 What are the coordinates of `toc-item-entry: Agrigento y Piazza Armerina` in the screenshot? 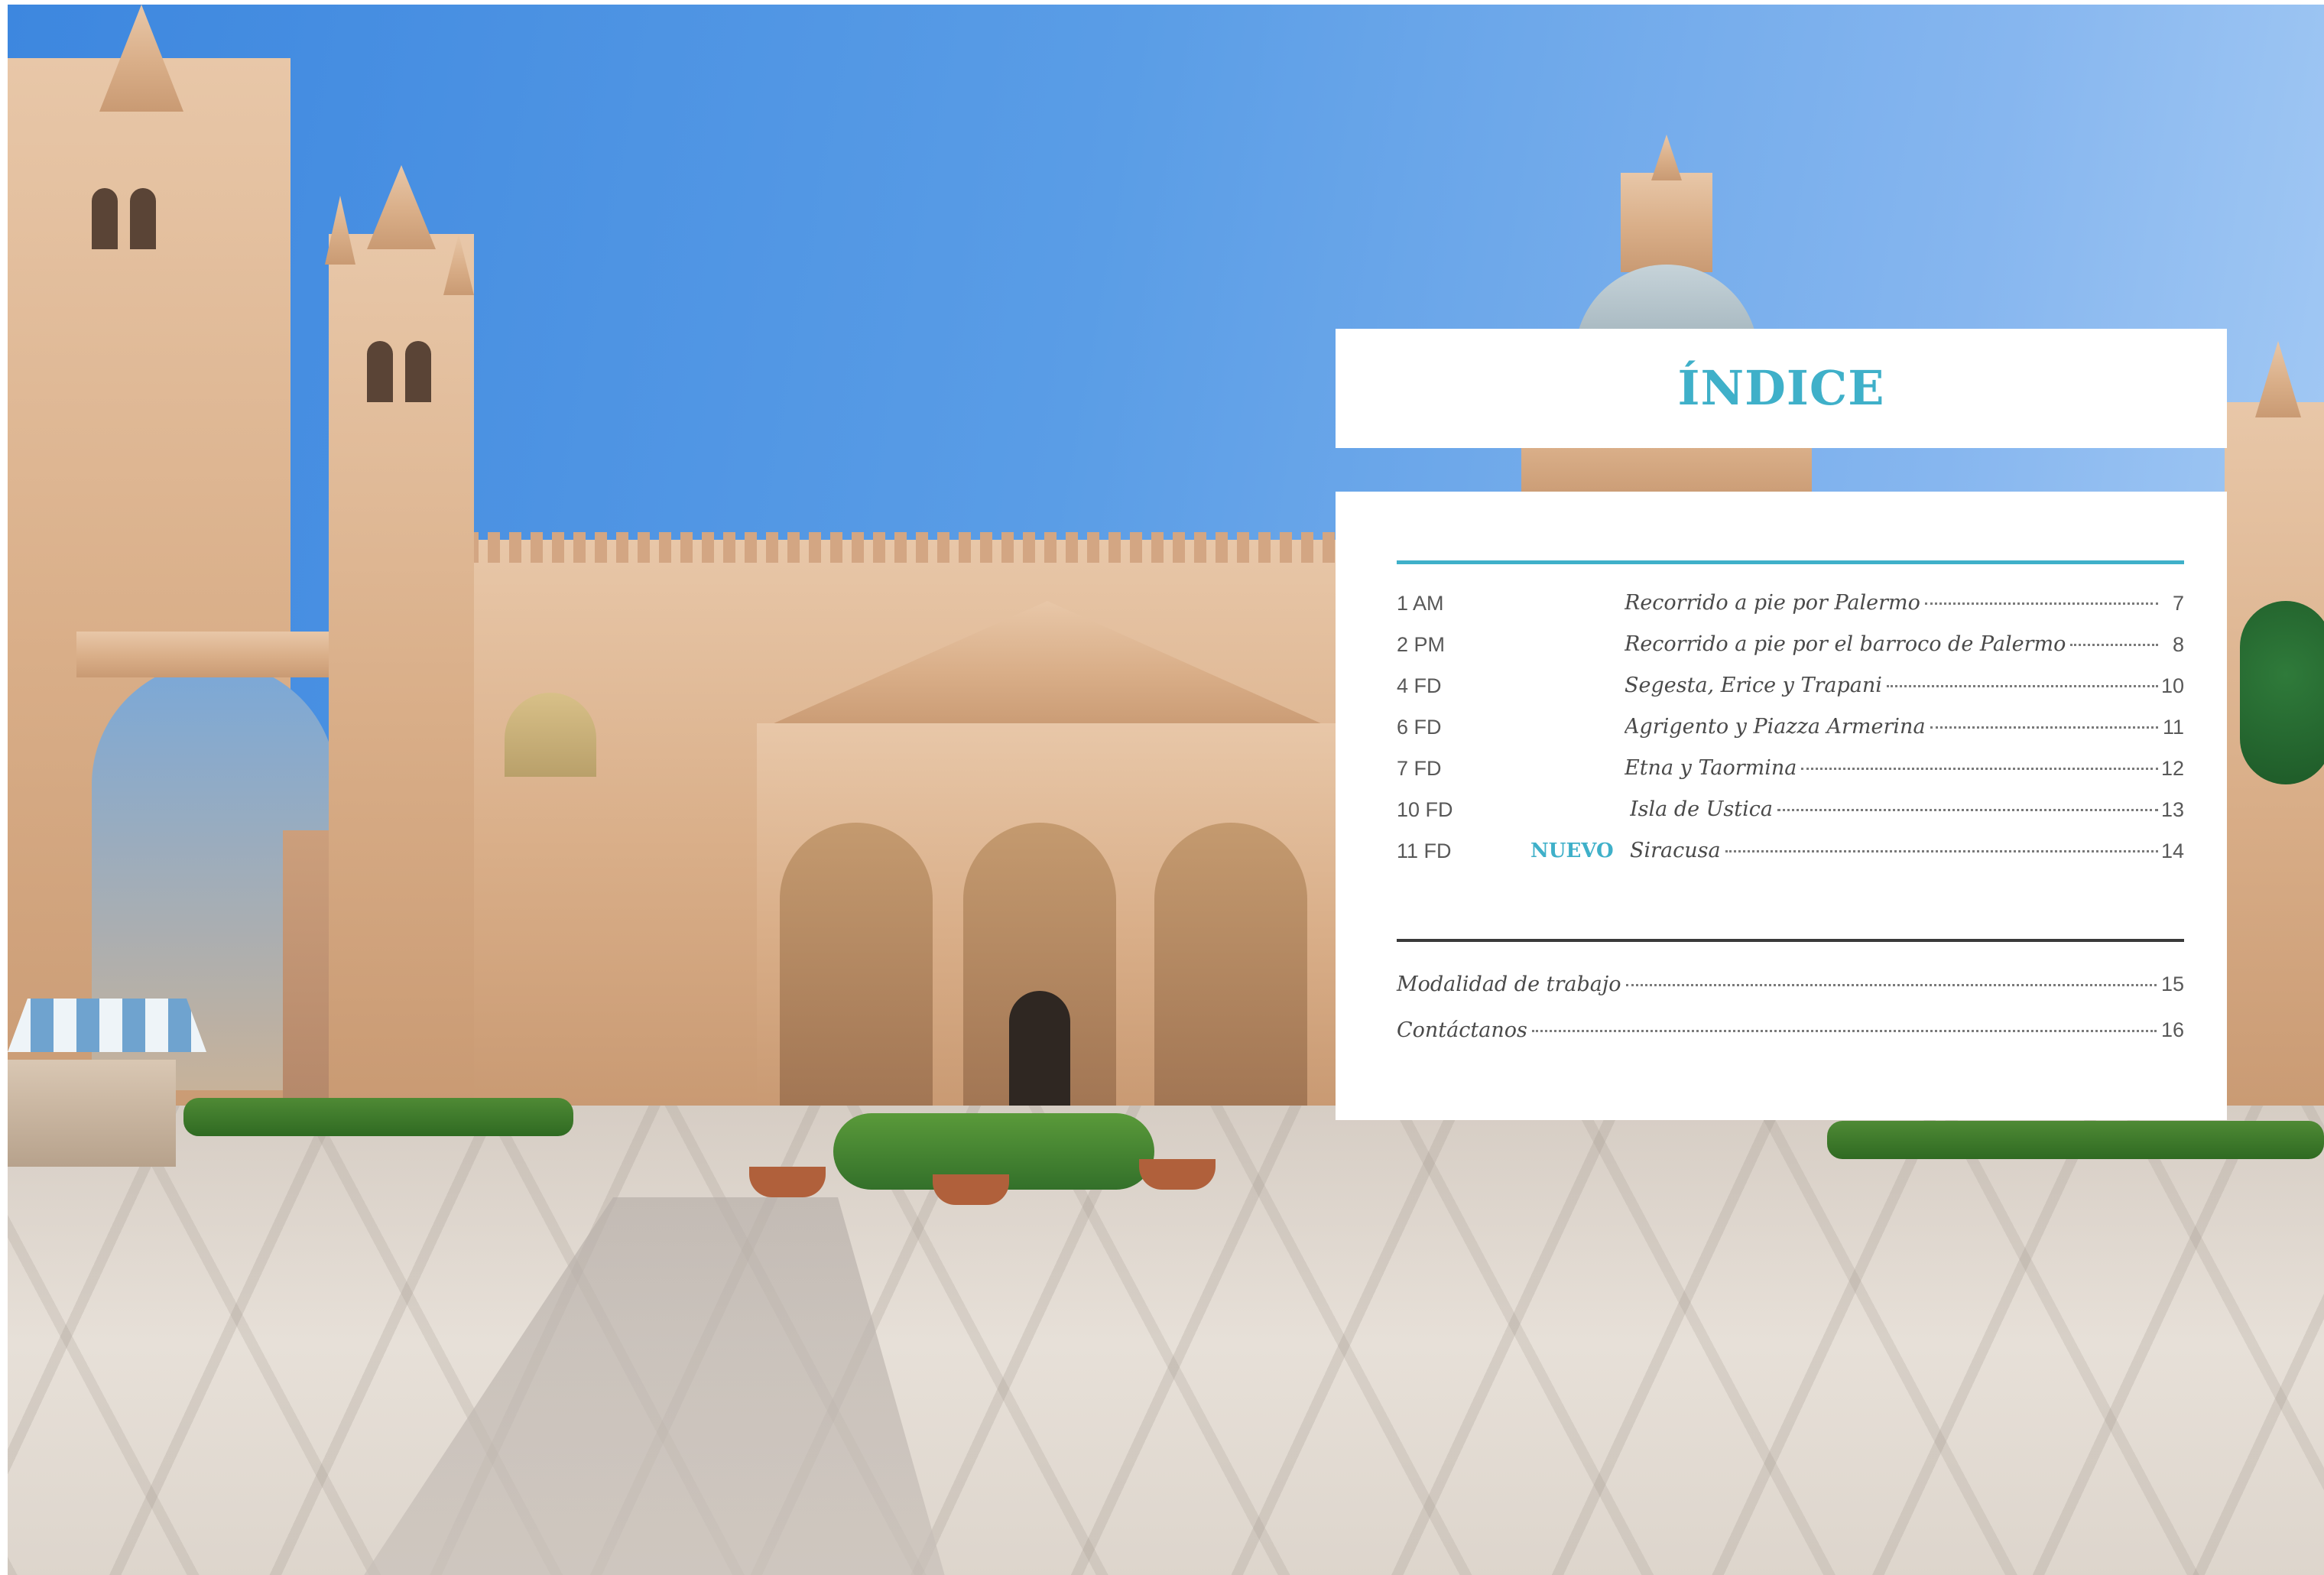 It's located at (1894, 727).